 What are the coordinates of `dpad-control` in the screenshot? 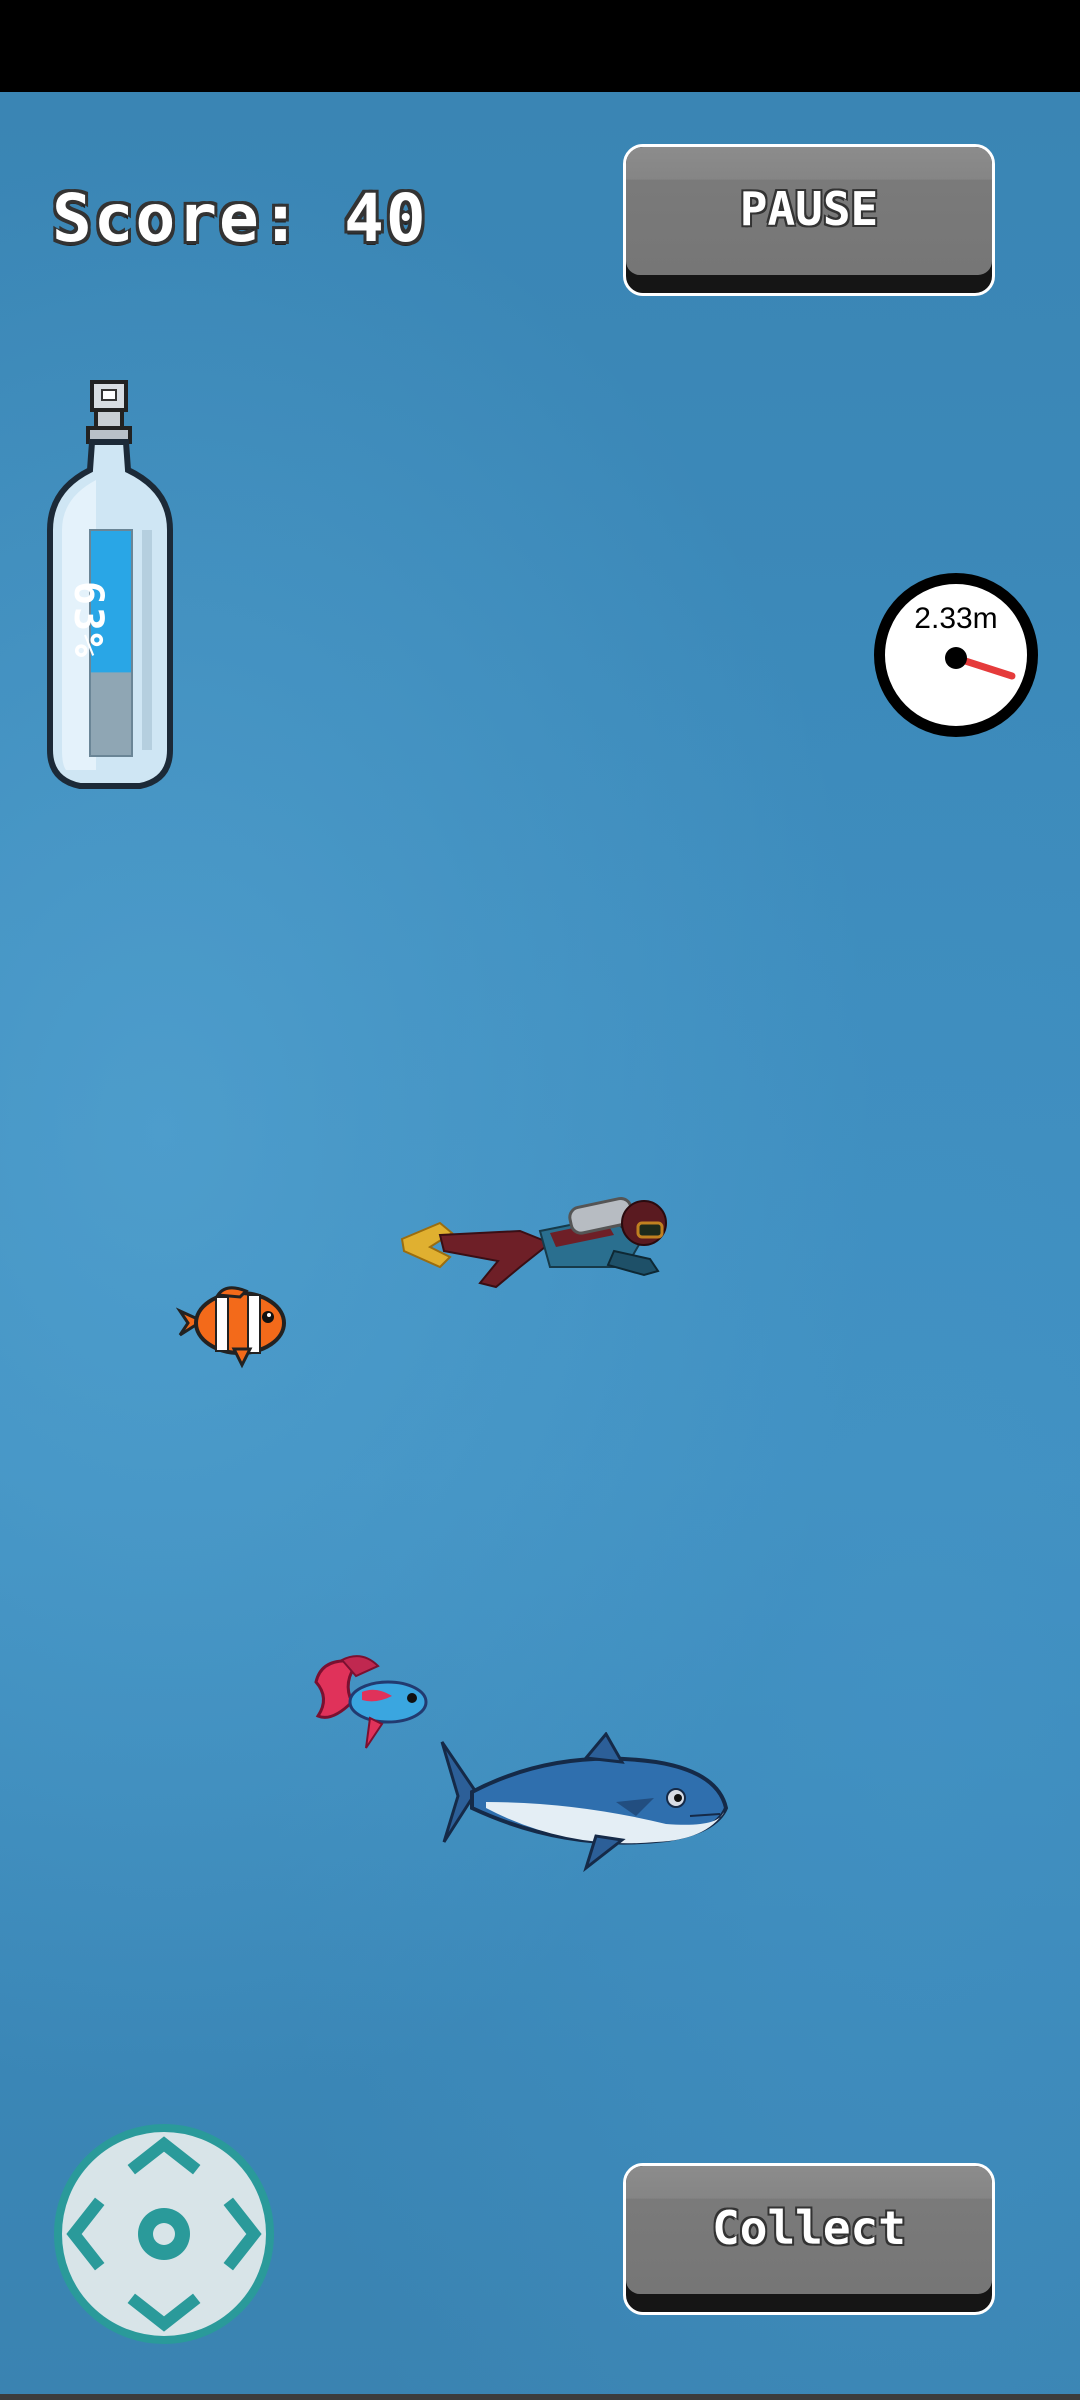 It's located at (164, 2234).